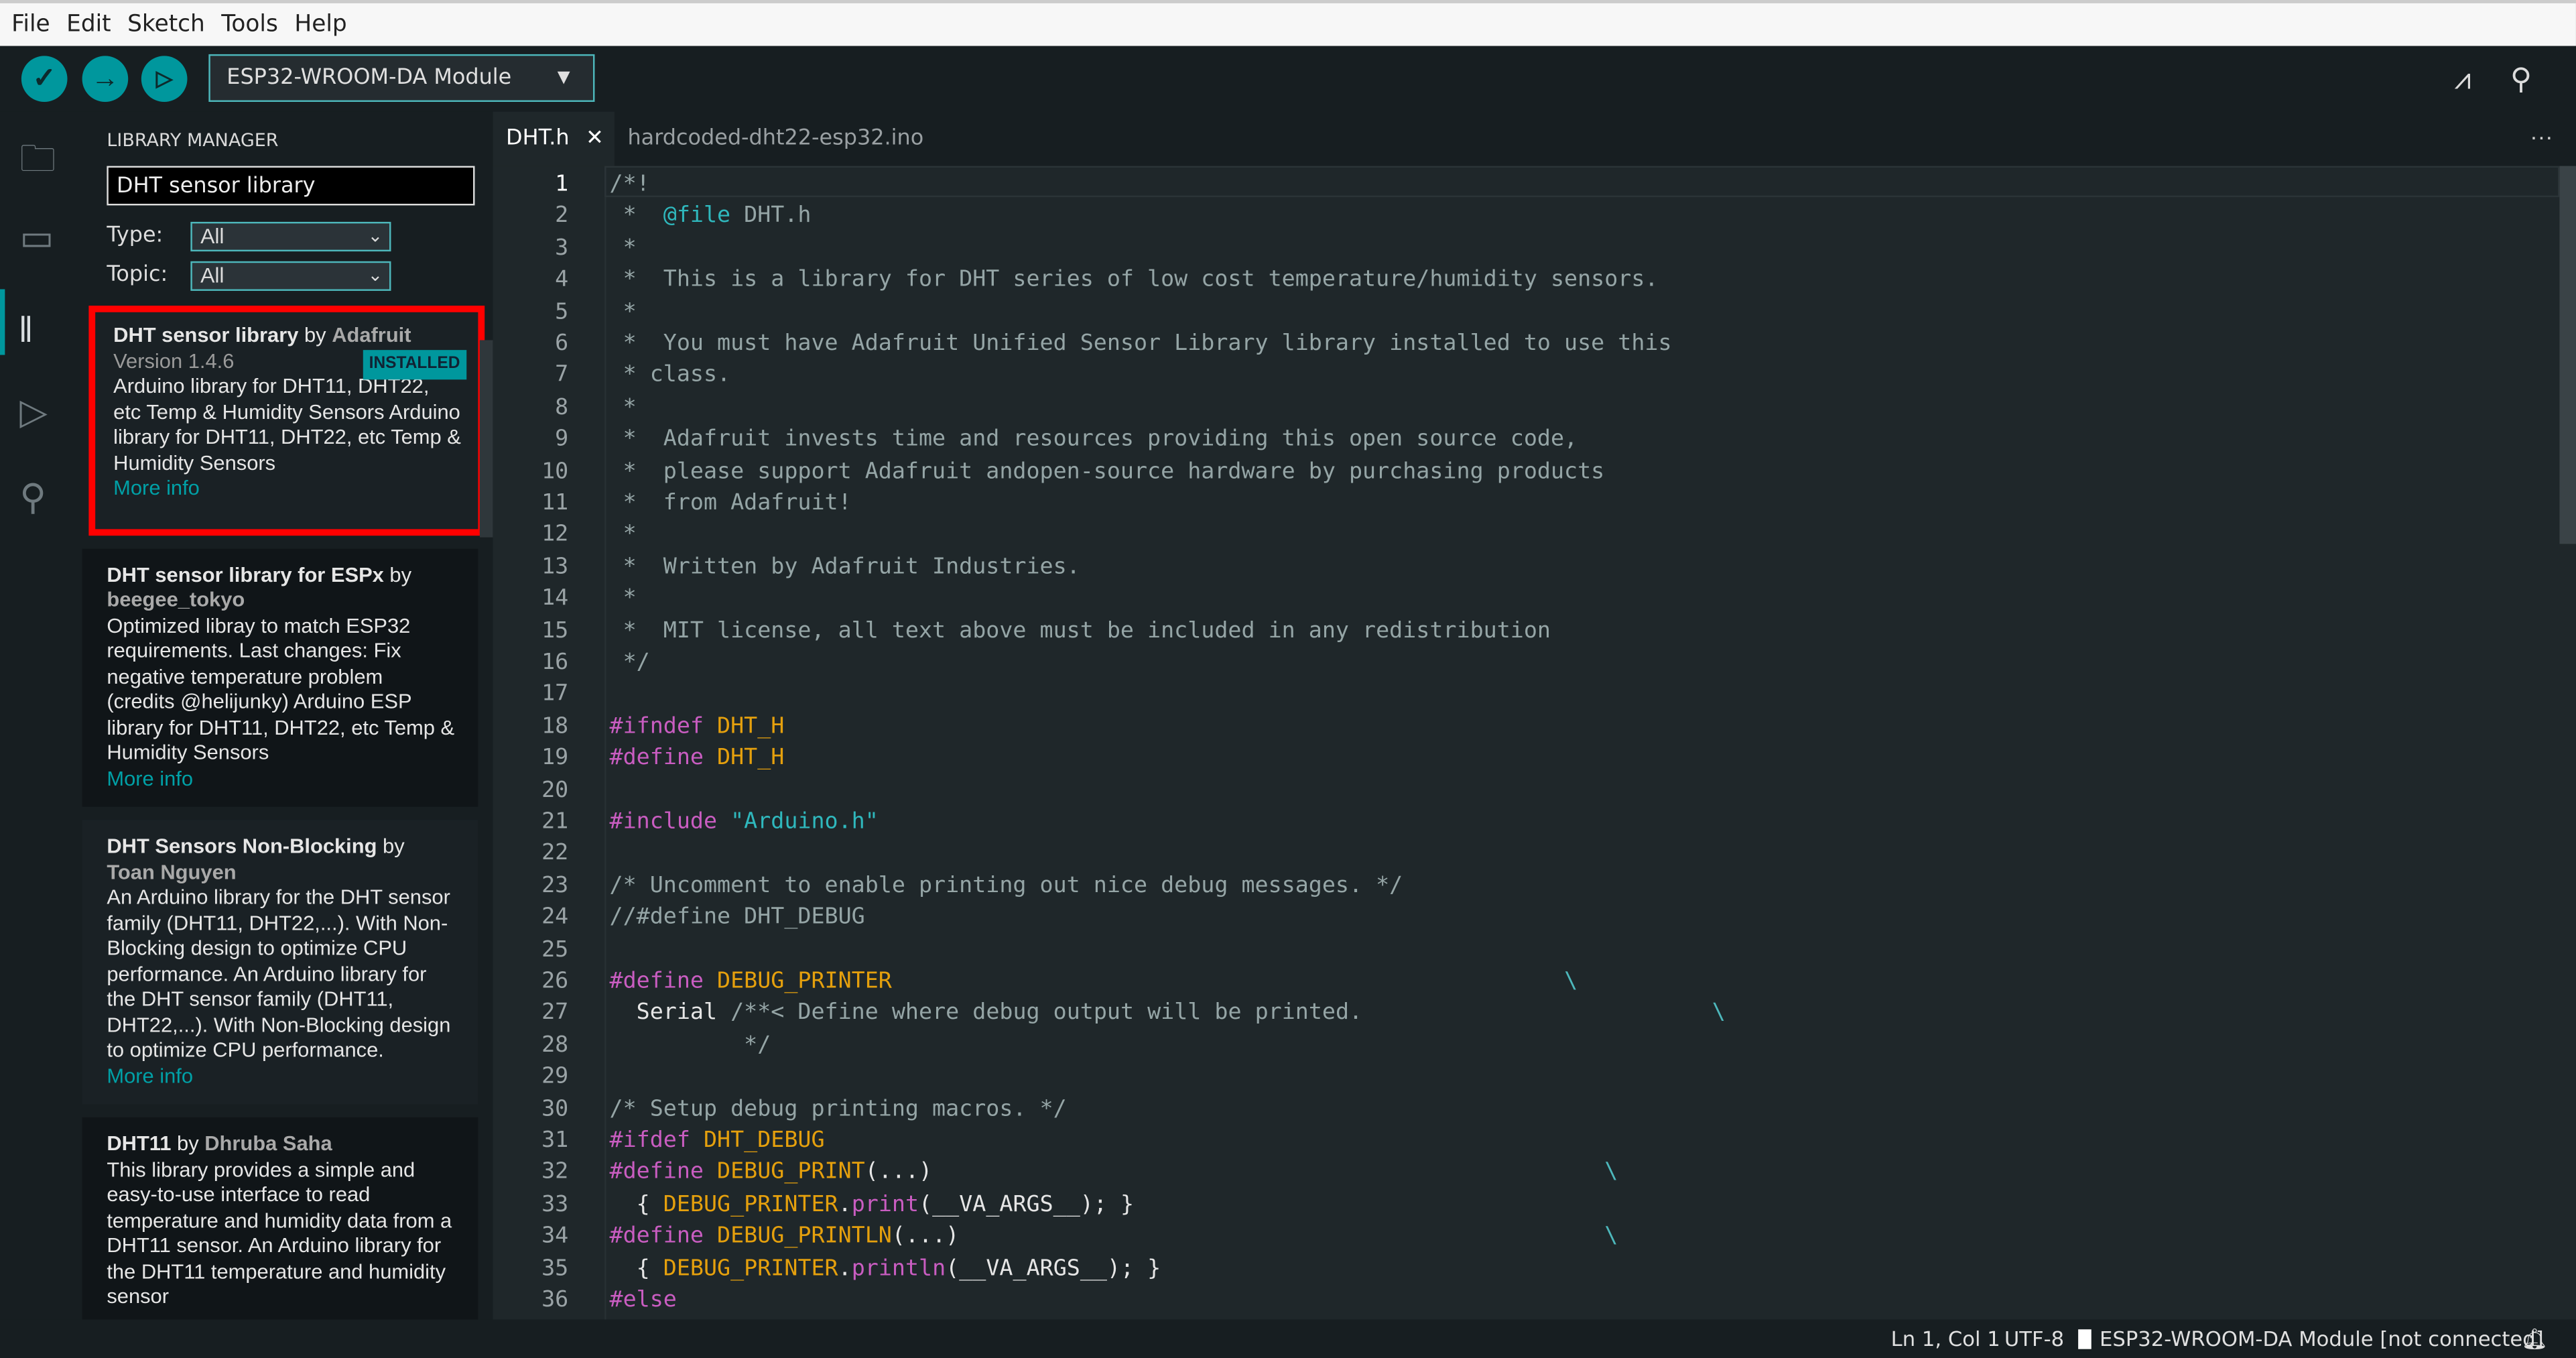 Image resolution: width=2576 pixels, height=1358 pixels. I want to click on board-status-icon, so click(2084, 1339).